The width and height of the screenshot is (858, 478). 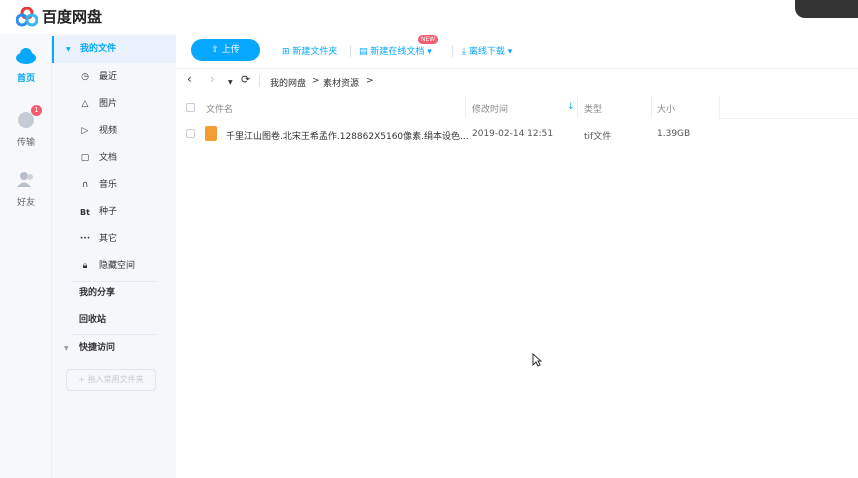 What do you see at coordinates (85, 239) in the screenshot?
I see `more-icon: ···` at bounding box center [85, 239].